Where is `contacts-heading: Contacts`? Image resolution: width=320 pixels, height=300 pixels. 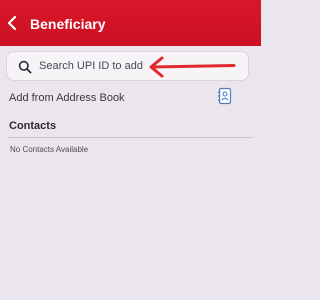 contacts-heading: Contacts is located at coordinates (33, 126).